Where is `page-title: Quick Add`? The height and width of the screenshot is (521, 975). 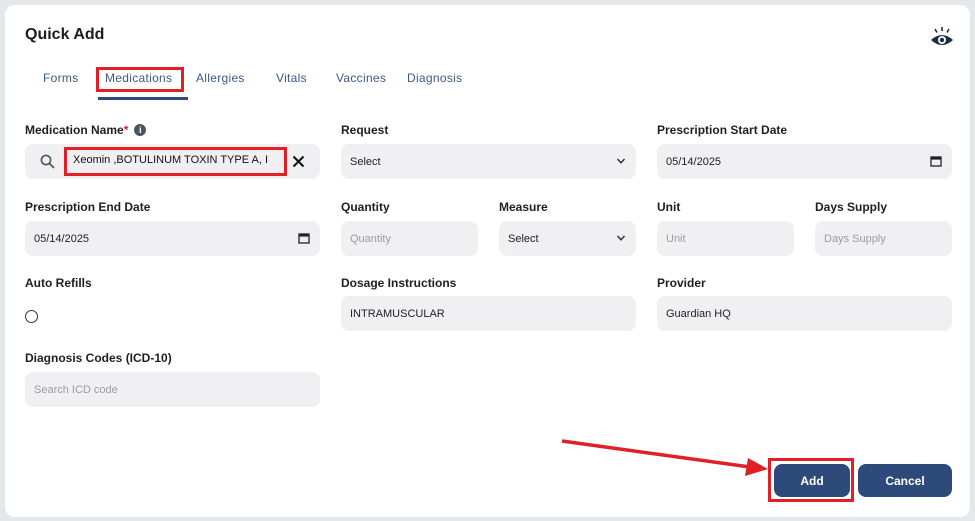 page-title: Quick Add is located at coordinates (65, 34).